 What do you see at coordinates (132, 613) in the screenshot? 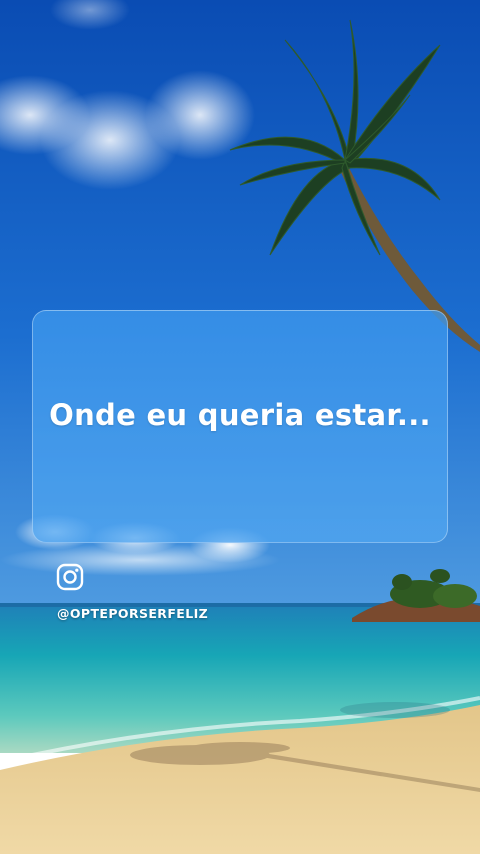
I see `account-handle: @OPTEPORSERFELIZ` at bounding box center [132, 613].